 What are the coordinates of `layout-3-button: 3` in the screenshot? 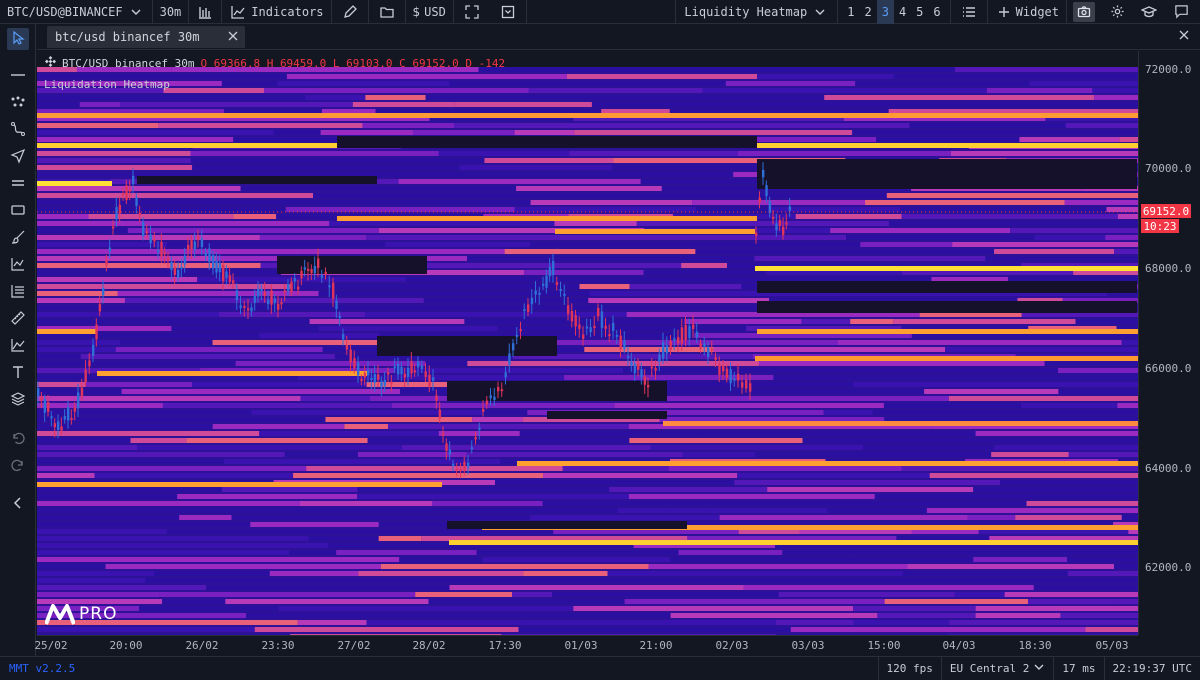 It's located at (885, 12).